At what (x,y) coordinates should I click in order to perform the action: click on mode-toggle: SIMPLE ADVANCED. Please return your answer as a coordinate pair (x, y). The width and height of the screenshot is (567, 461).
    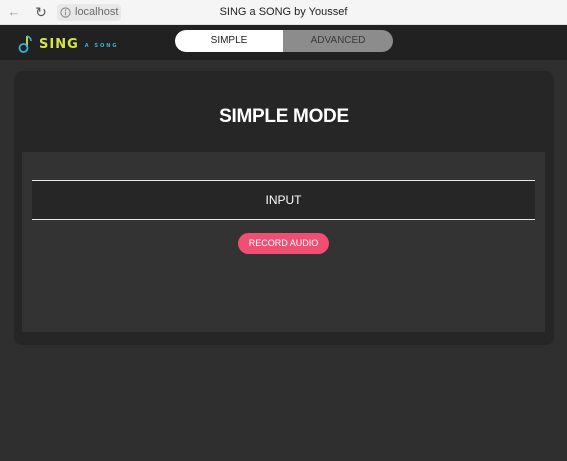
    Looking at the image, I should click on (284, 41).